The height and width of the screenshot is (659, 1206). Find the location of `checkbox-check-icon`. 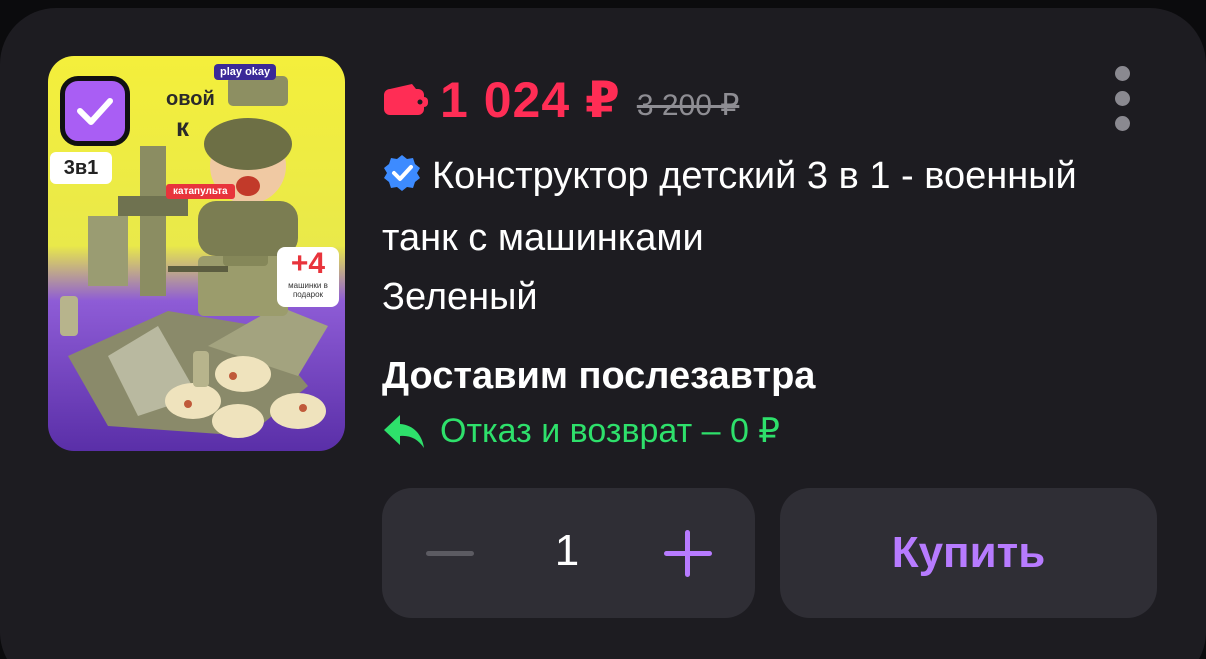

checkbox-check-icon is located at coordinates (95, 111).